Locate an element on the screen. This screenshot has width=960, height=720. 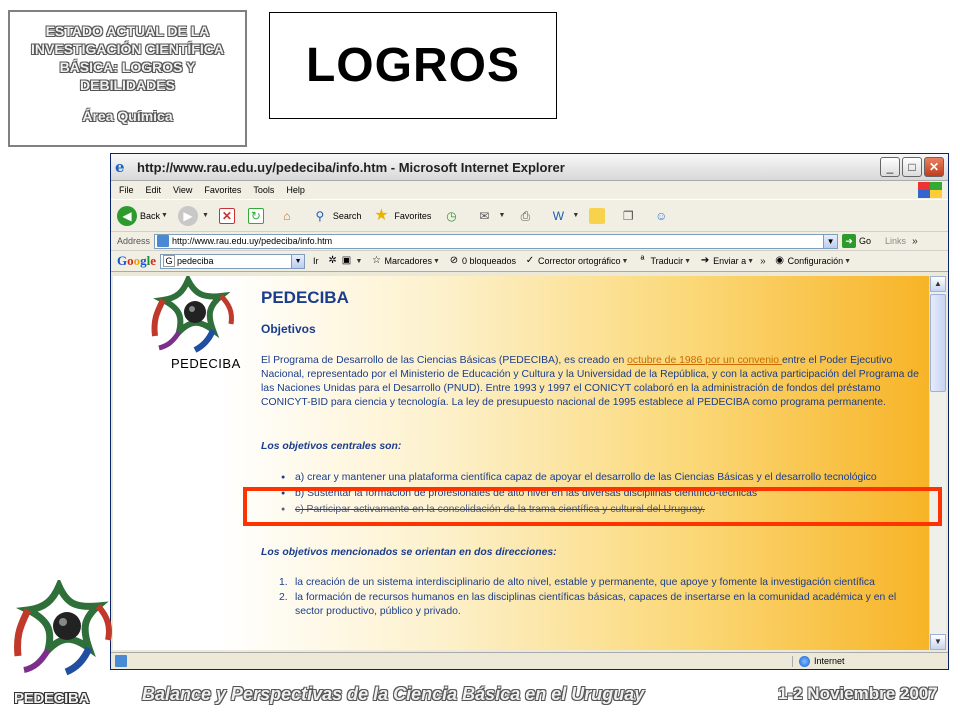
menu-favorites: Favorites is located at coordinates (222, 190).